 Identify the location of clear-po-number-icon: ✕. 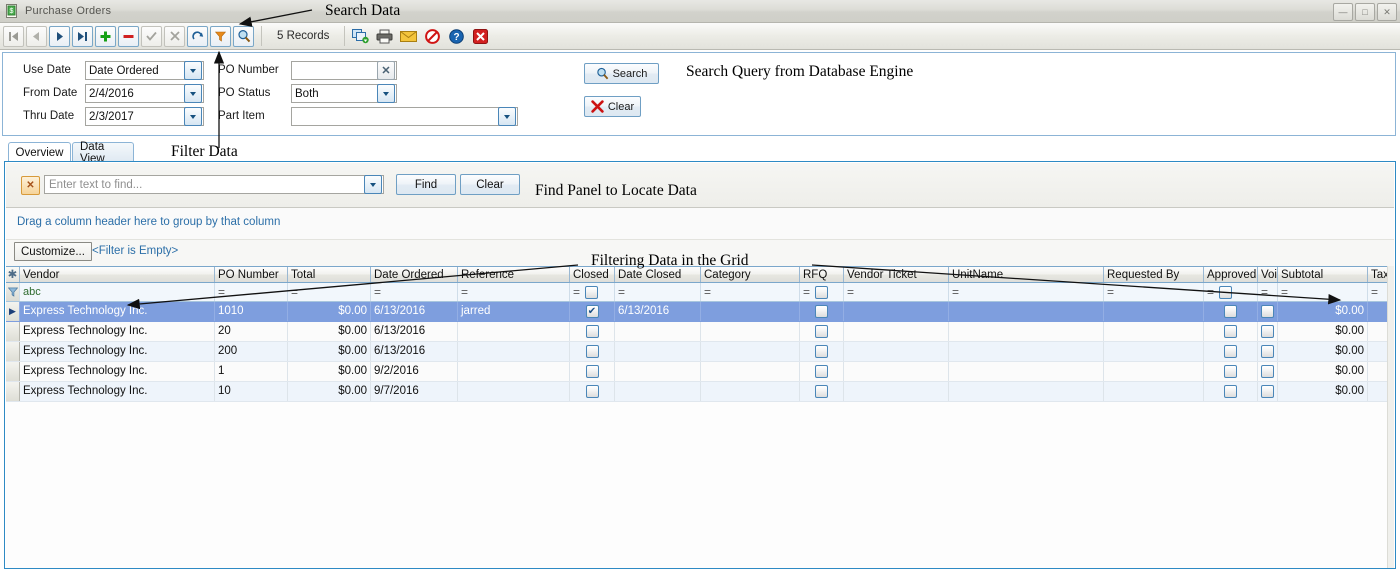
(386, 70).